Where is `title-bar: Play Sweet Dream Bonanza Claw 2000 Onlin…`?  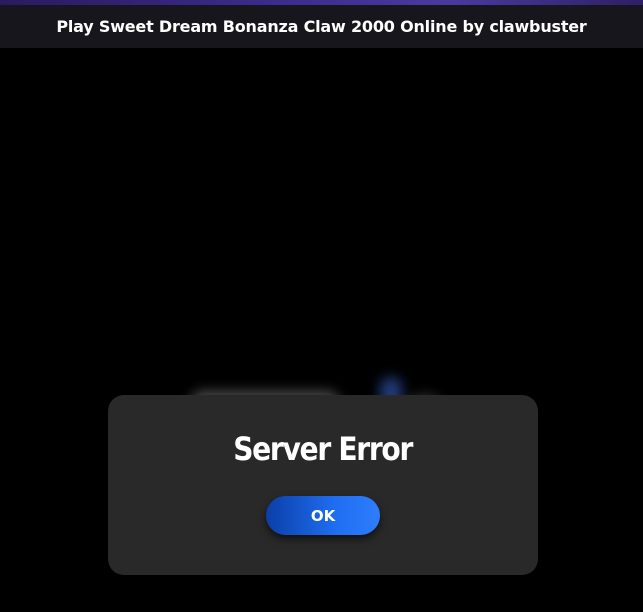 title-bar: Play Sweet Dream Bonanza Claw 2000 Onlin… is located at coordinates (321, 26).